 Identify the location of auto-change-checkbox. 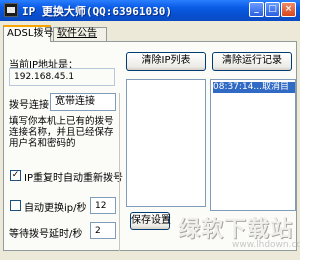
(15, 205).